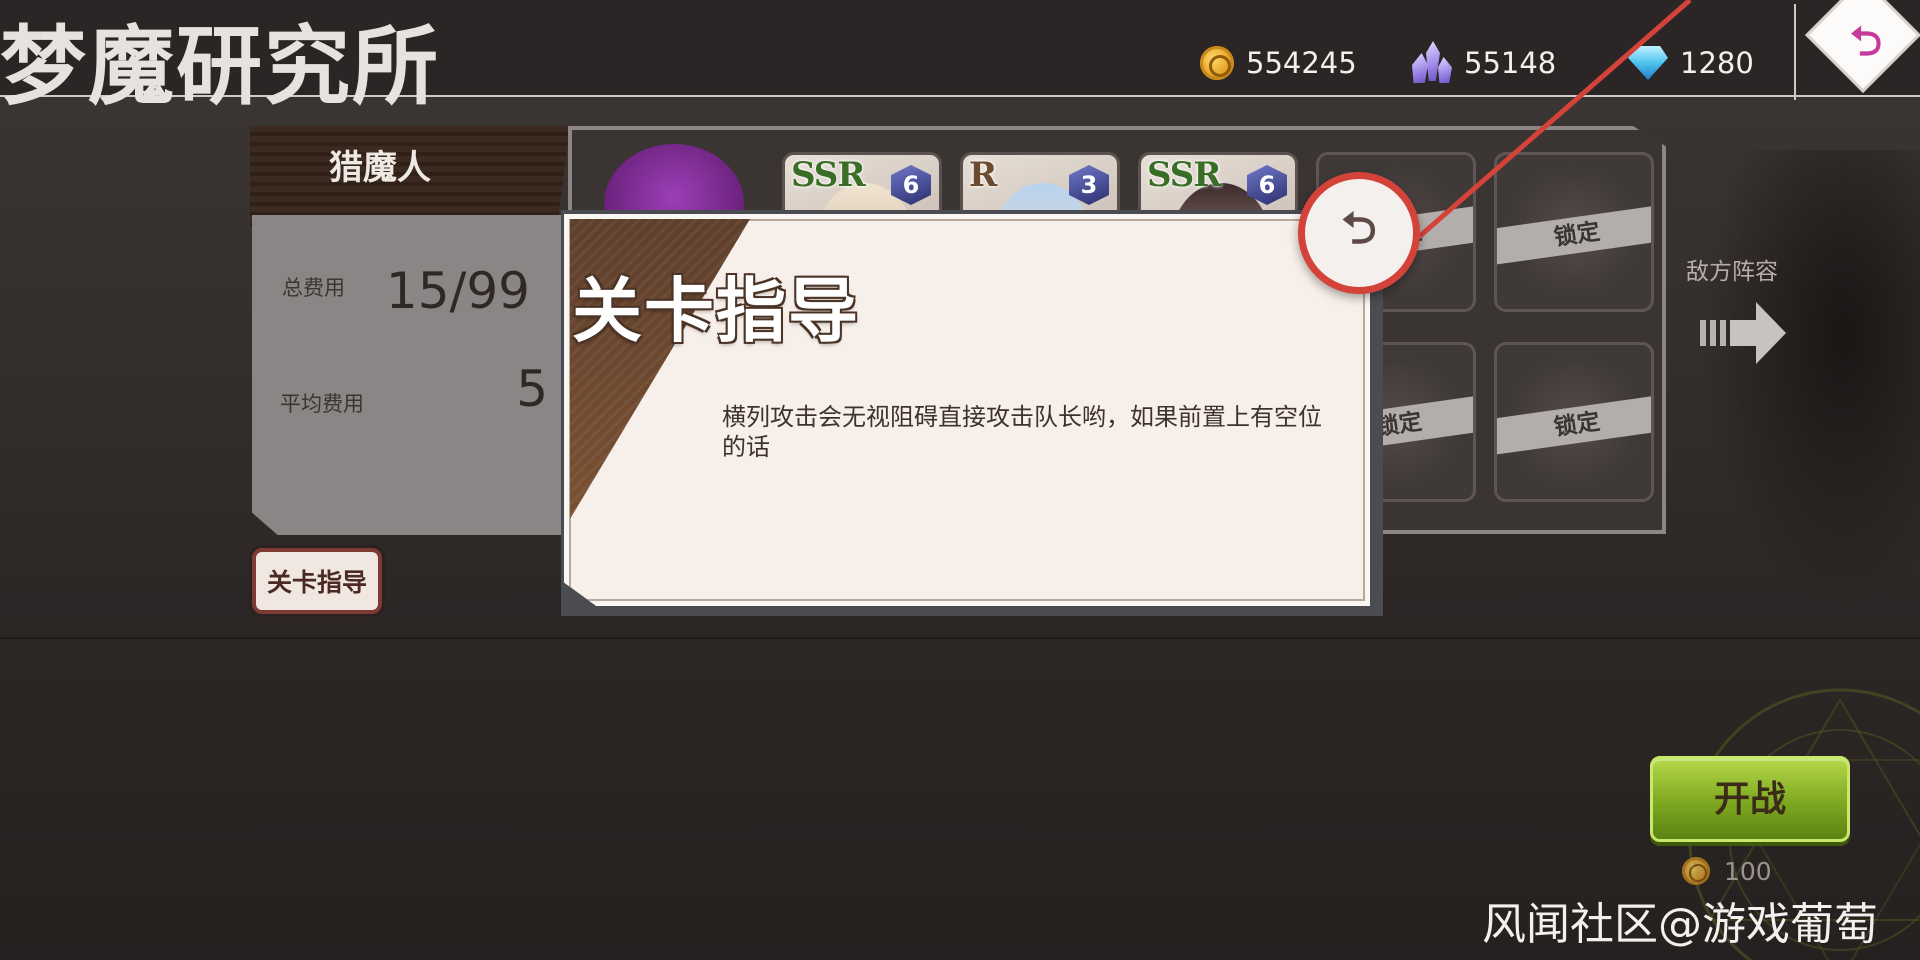  I want to click on back-button: ⮌, so click(1857, 58).